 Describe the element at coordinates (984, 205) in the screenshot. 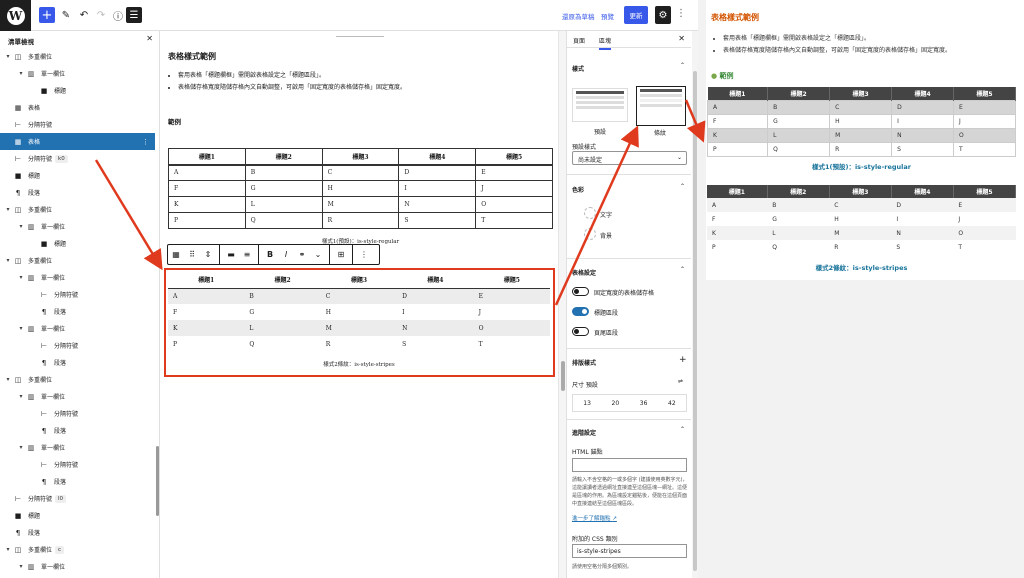

I see `table-cell: E` at that location.